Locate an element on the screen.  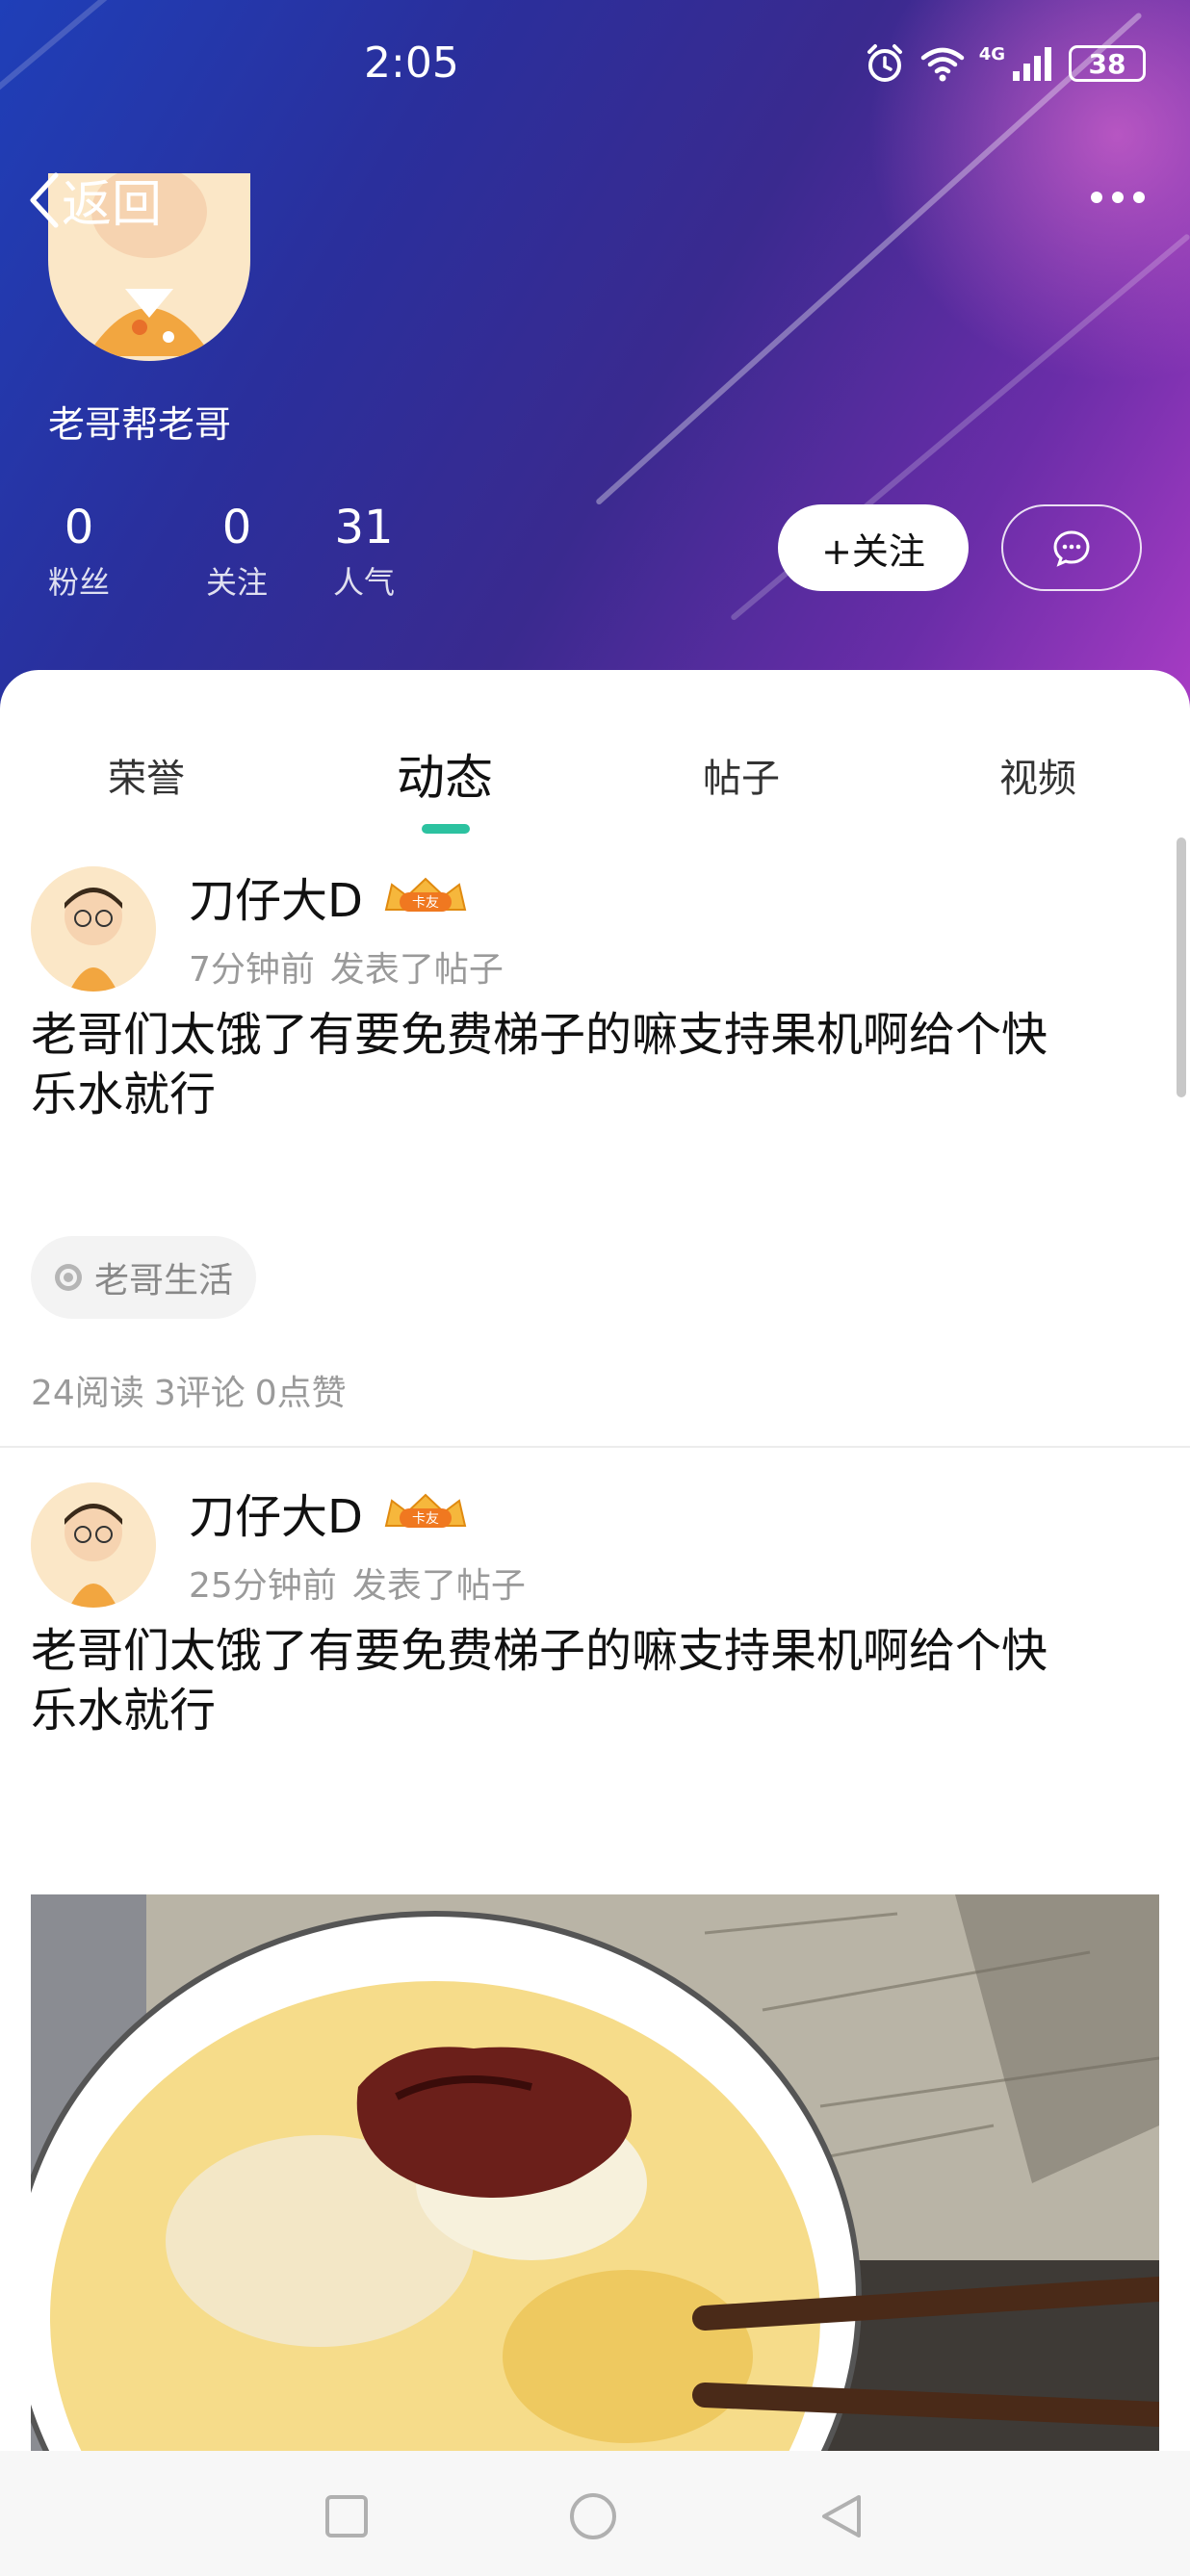
comment-count: 3评论 is located at coordinates (200, 1393).